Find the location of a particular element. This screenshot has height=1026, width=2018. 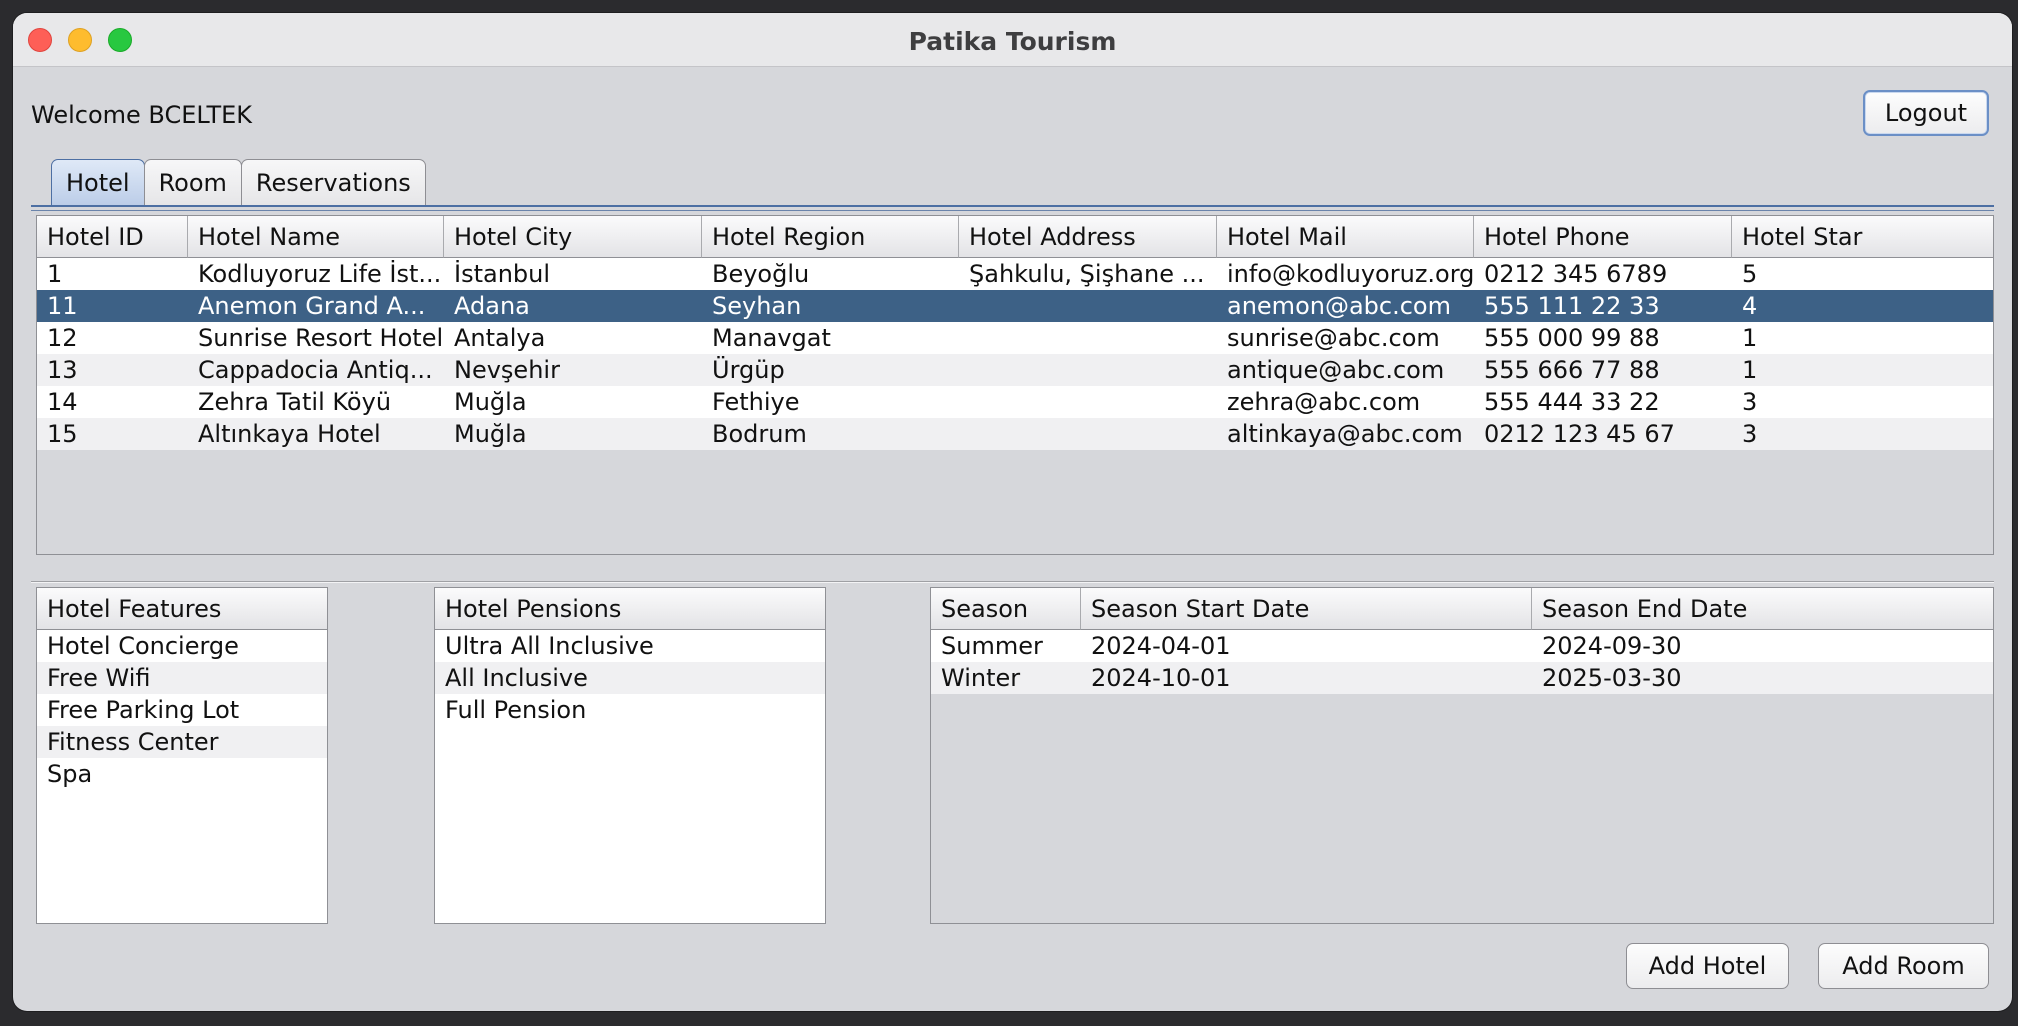

table-cell: İstanbul is located at coordinates (502, 274).